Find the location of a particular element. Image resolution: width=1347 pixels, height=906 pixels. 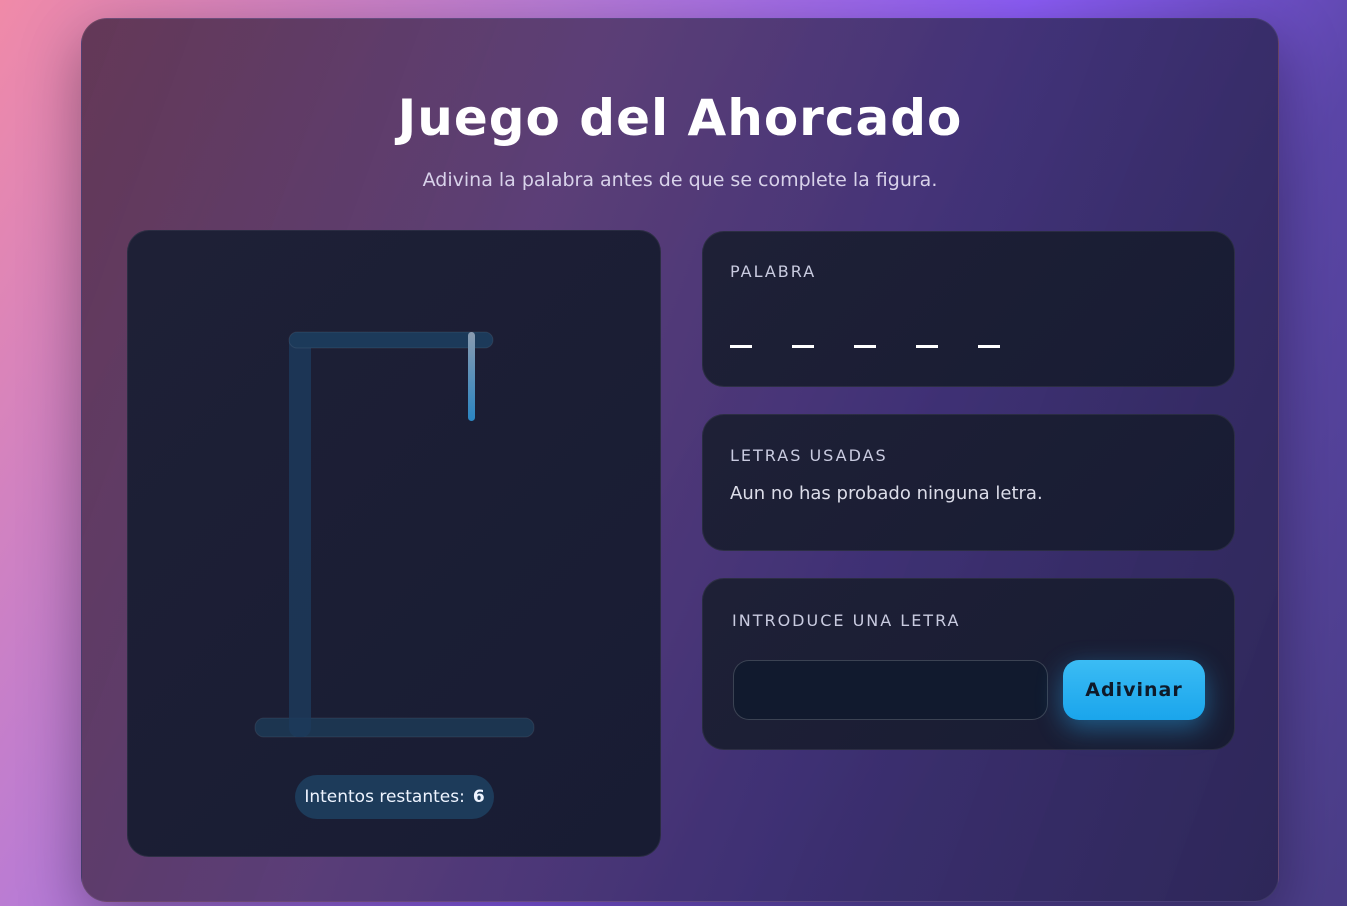

used-letters-label: LETRAS USADAS is located at coordinates (809, 455).